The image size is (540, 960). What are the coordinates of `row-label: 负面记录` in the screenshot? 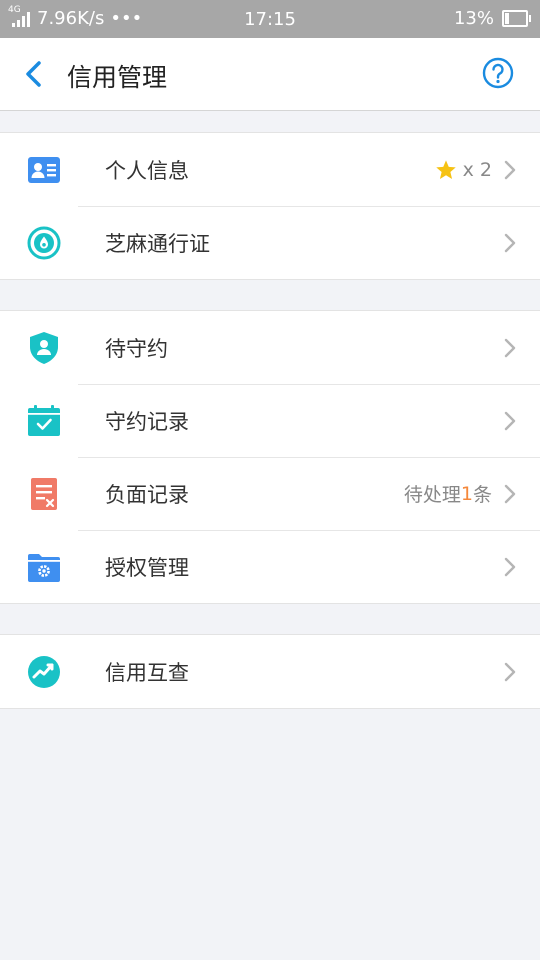 It's located at (147, 494).